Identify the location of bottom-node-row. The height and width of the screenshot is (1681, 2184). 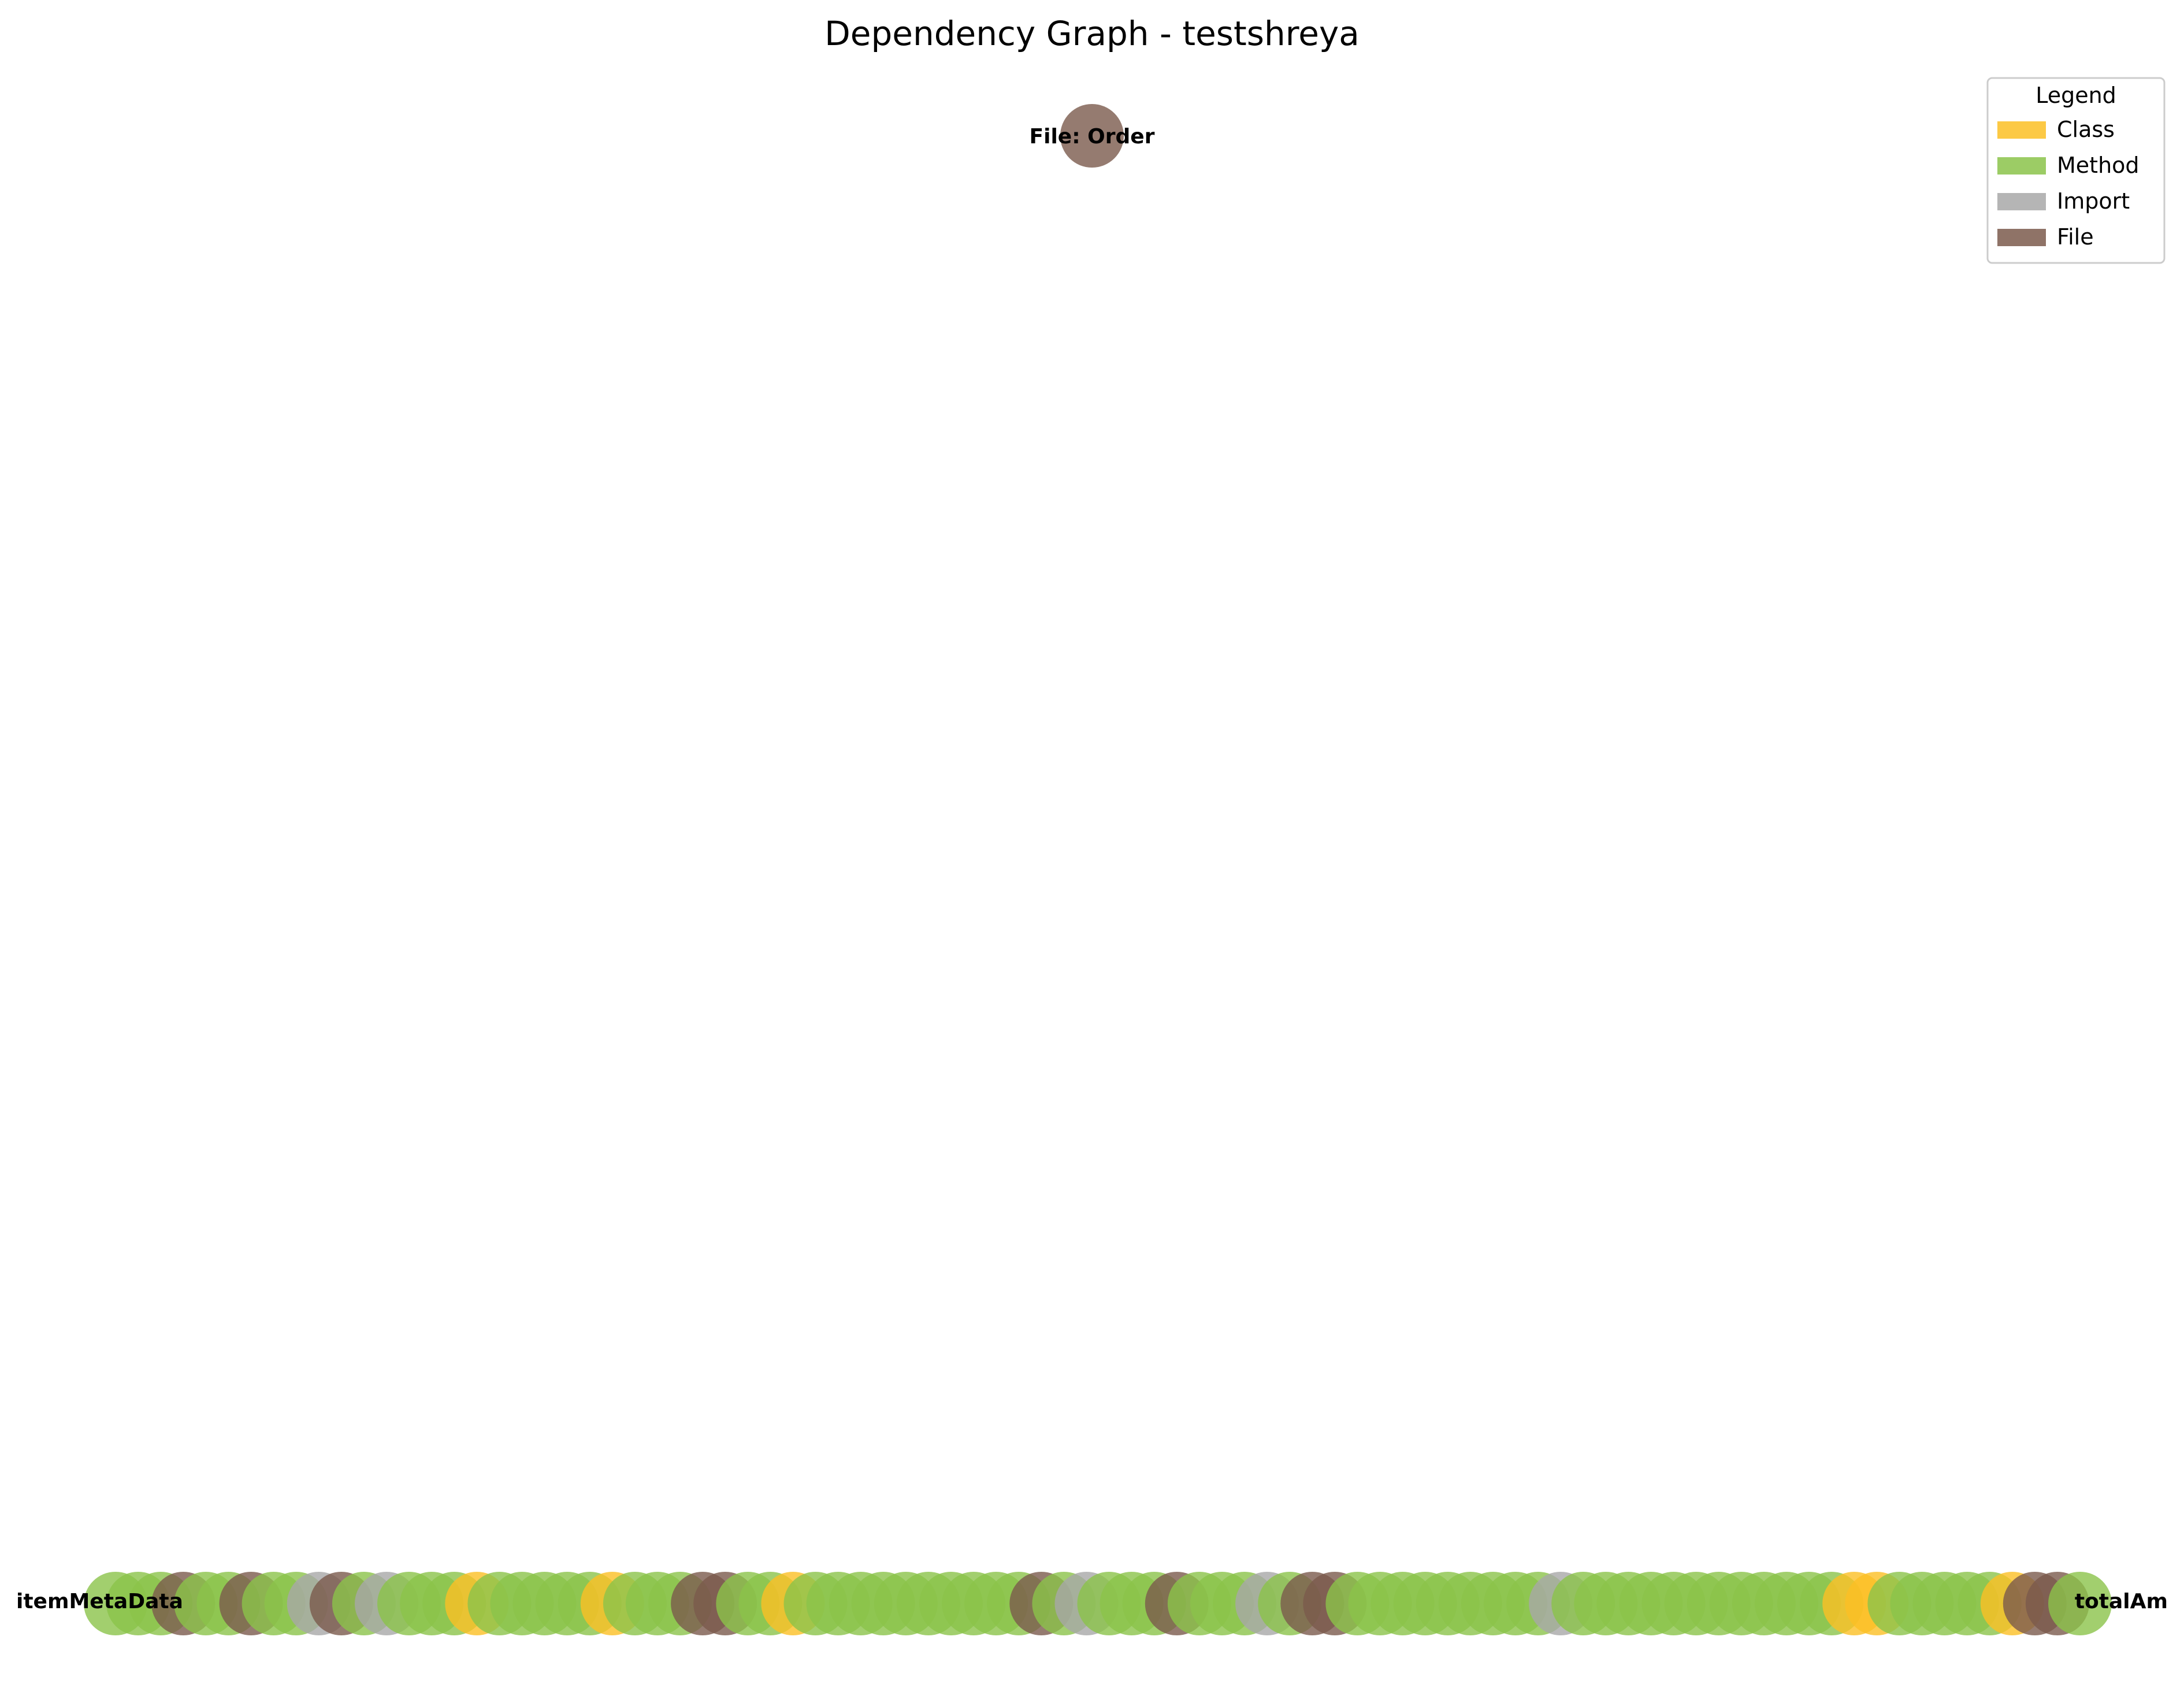
(1098, 1603).